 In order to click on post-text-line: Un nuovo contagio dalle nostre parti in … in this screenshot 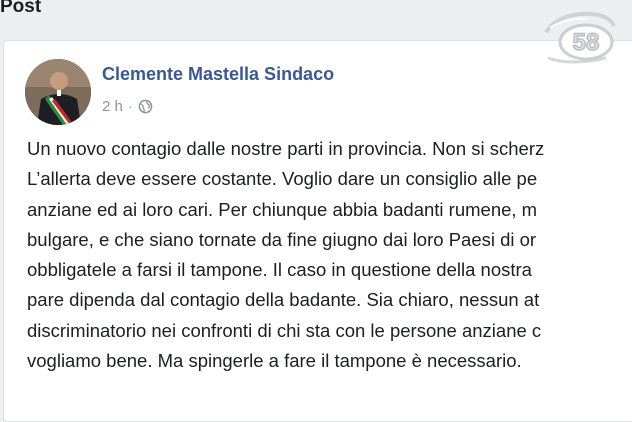, I will do `click(286, 148)`.